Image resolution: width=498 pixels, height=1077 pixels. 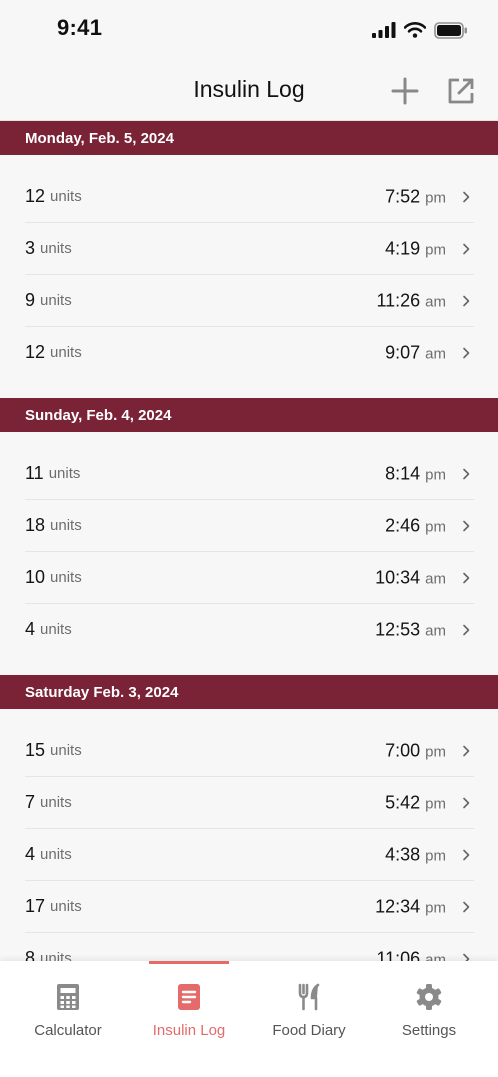 I want to click on log-entry-row: 10 units 10:34 am, so click(x=249, y=578).